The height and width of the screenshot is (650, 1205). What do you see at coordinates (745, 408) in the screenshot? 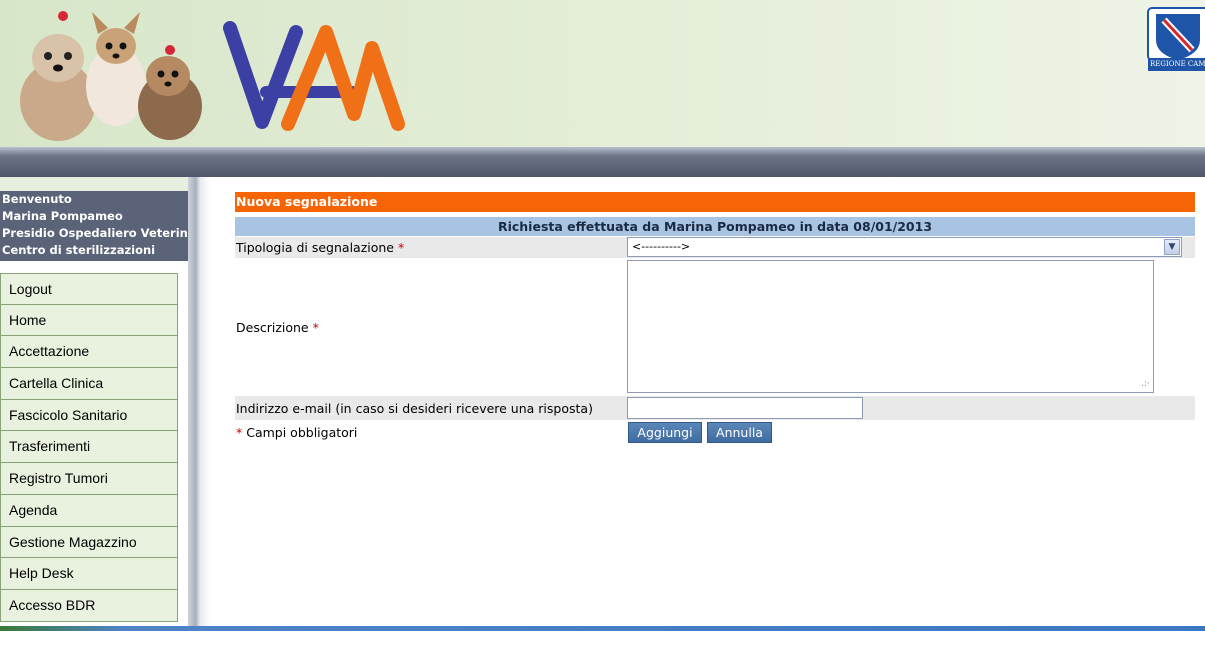
I see `email-field` at bounding box center [745, 408].